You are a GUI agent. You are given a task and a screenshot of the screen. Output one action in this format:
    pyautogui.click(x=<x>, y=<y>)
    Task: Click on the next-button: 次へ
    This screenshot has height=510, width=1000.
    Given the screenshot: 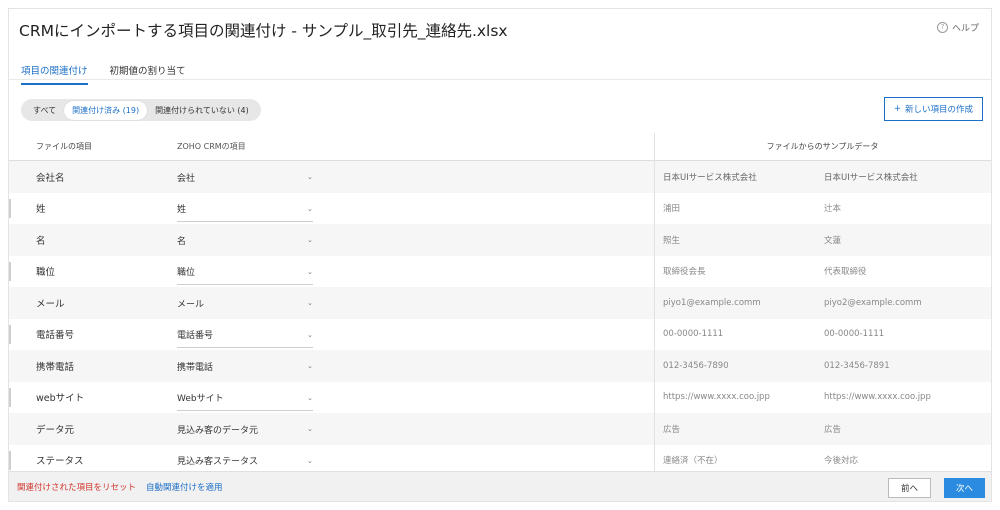 What is the action you would take?
    pyautogui.click(x=964, y=488)
    